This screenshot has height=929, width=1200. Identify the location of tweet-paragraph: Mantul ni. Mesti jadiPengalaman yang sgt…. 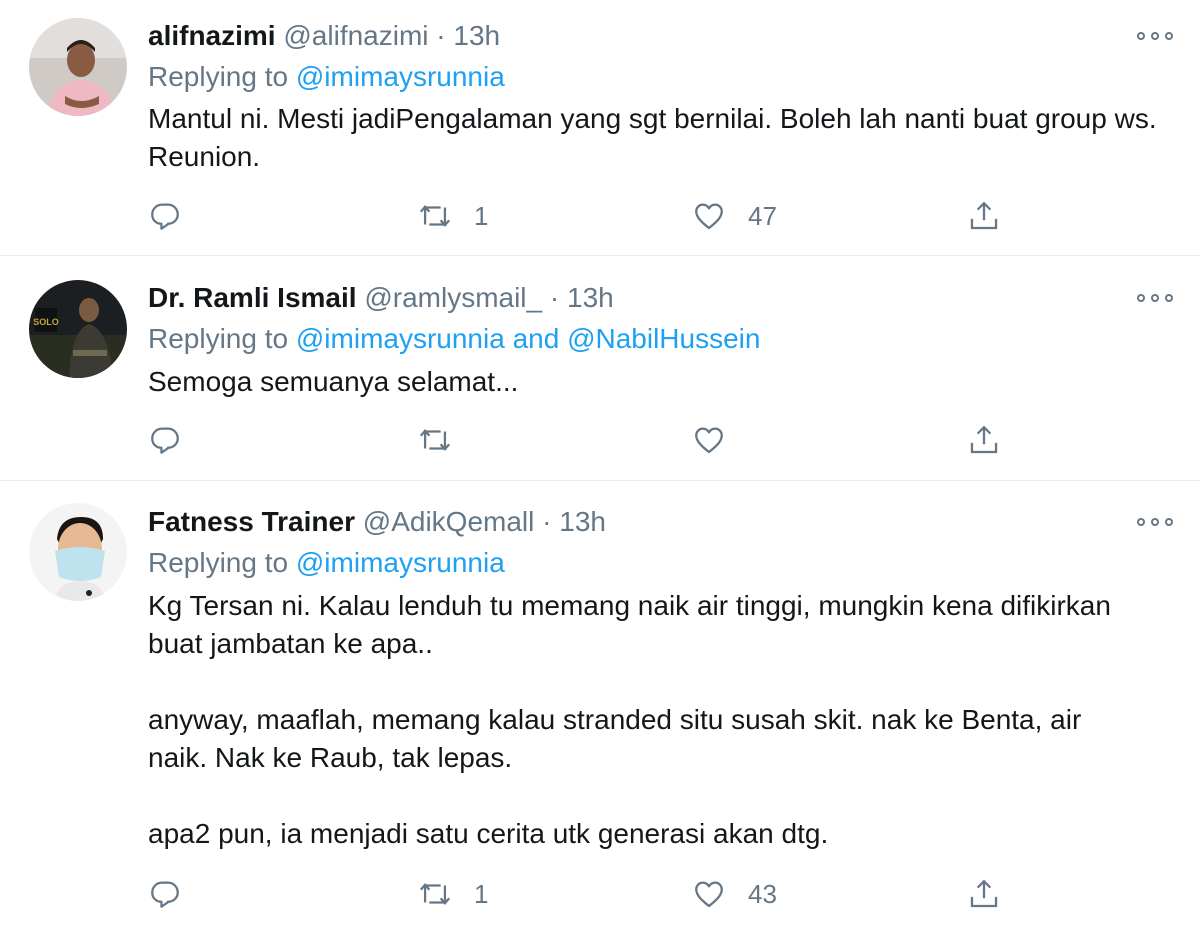
(652, 137).